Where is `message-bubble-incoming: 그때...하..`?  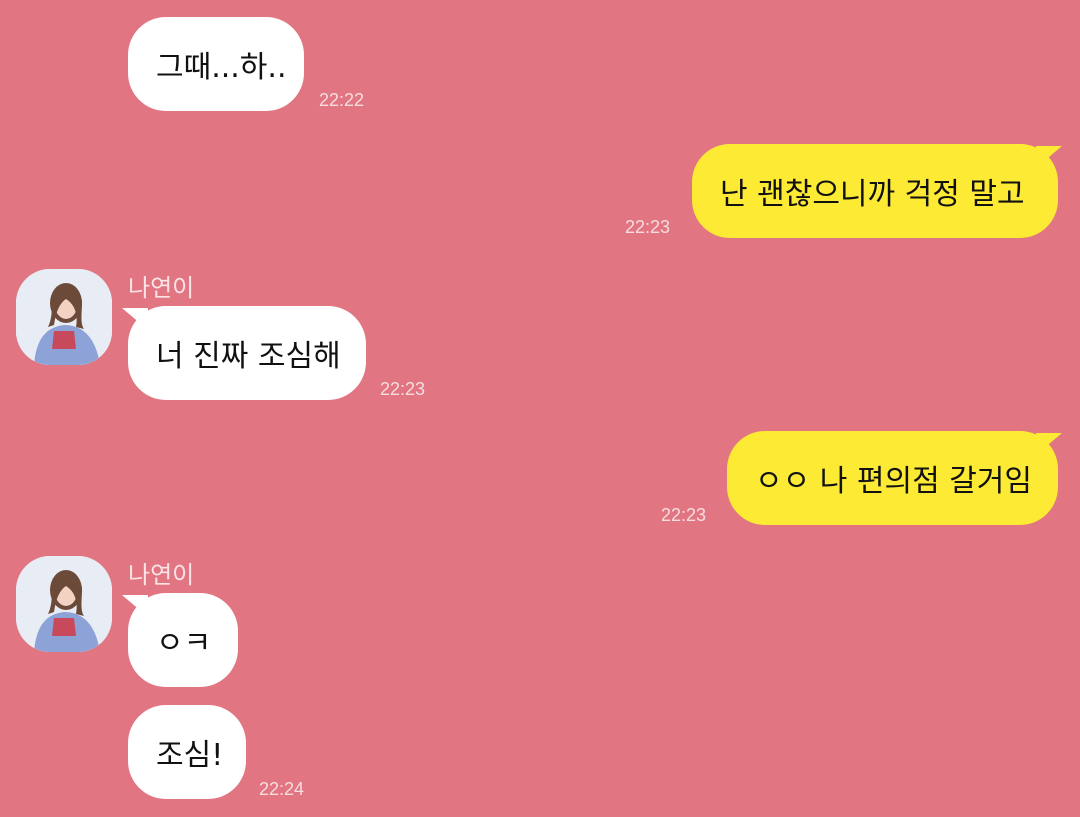
message-bubble-incoming: 그때...하.. is located at coordinates (216, 64).